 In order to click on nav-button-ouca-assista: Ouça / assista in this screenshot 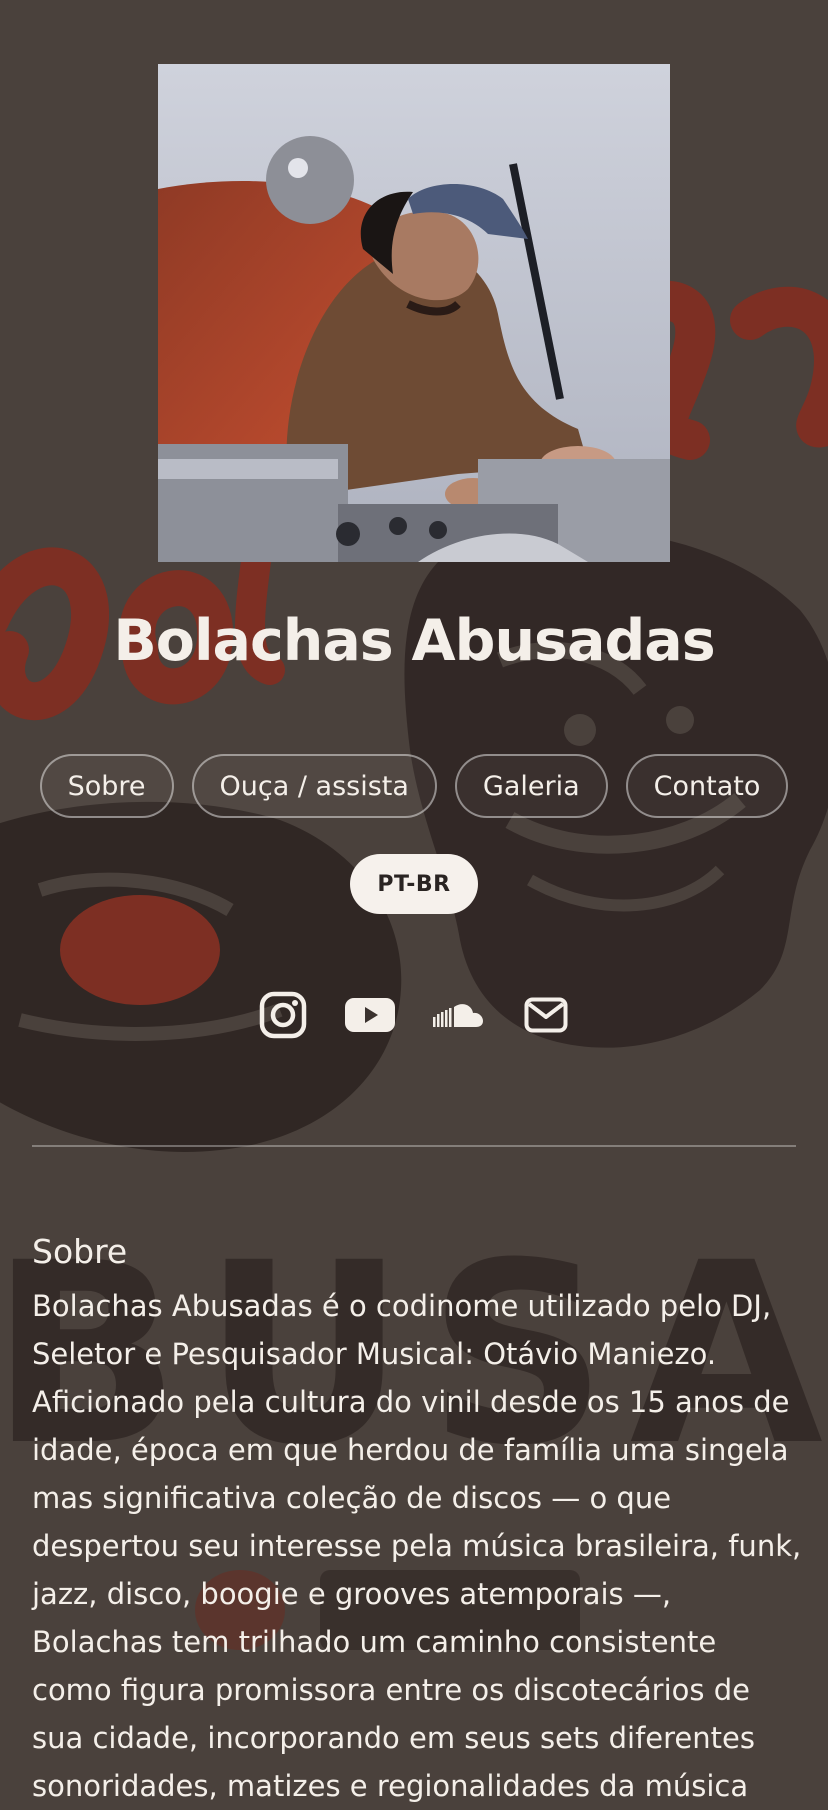, I will do `click(314, 786)`.